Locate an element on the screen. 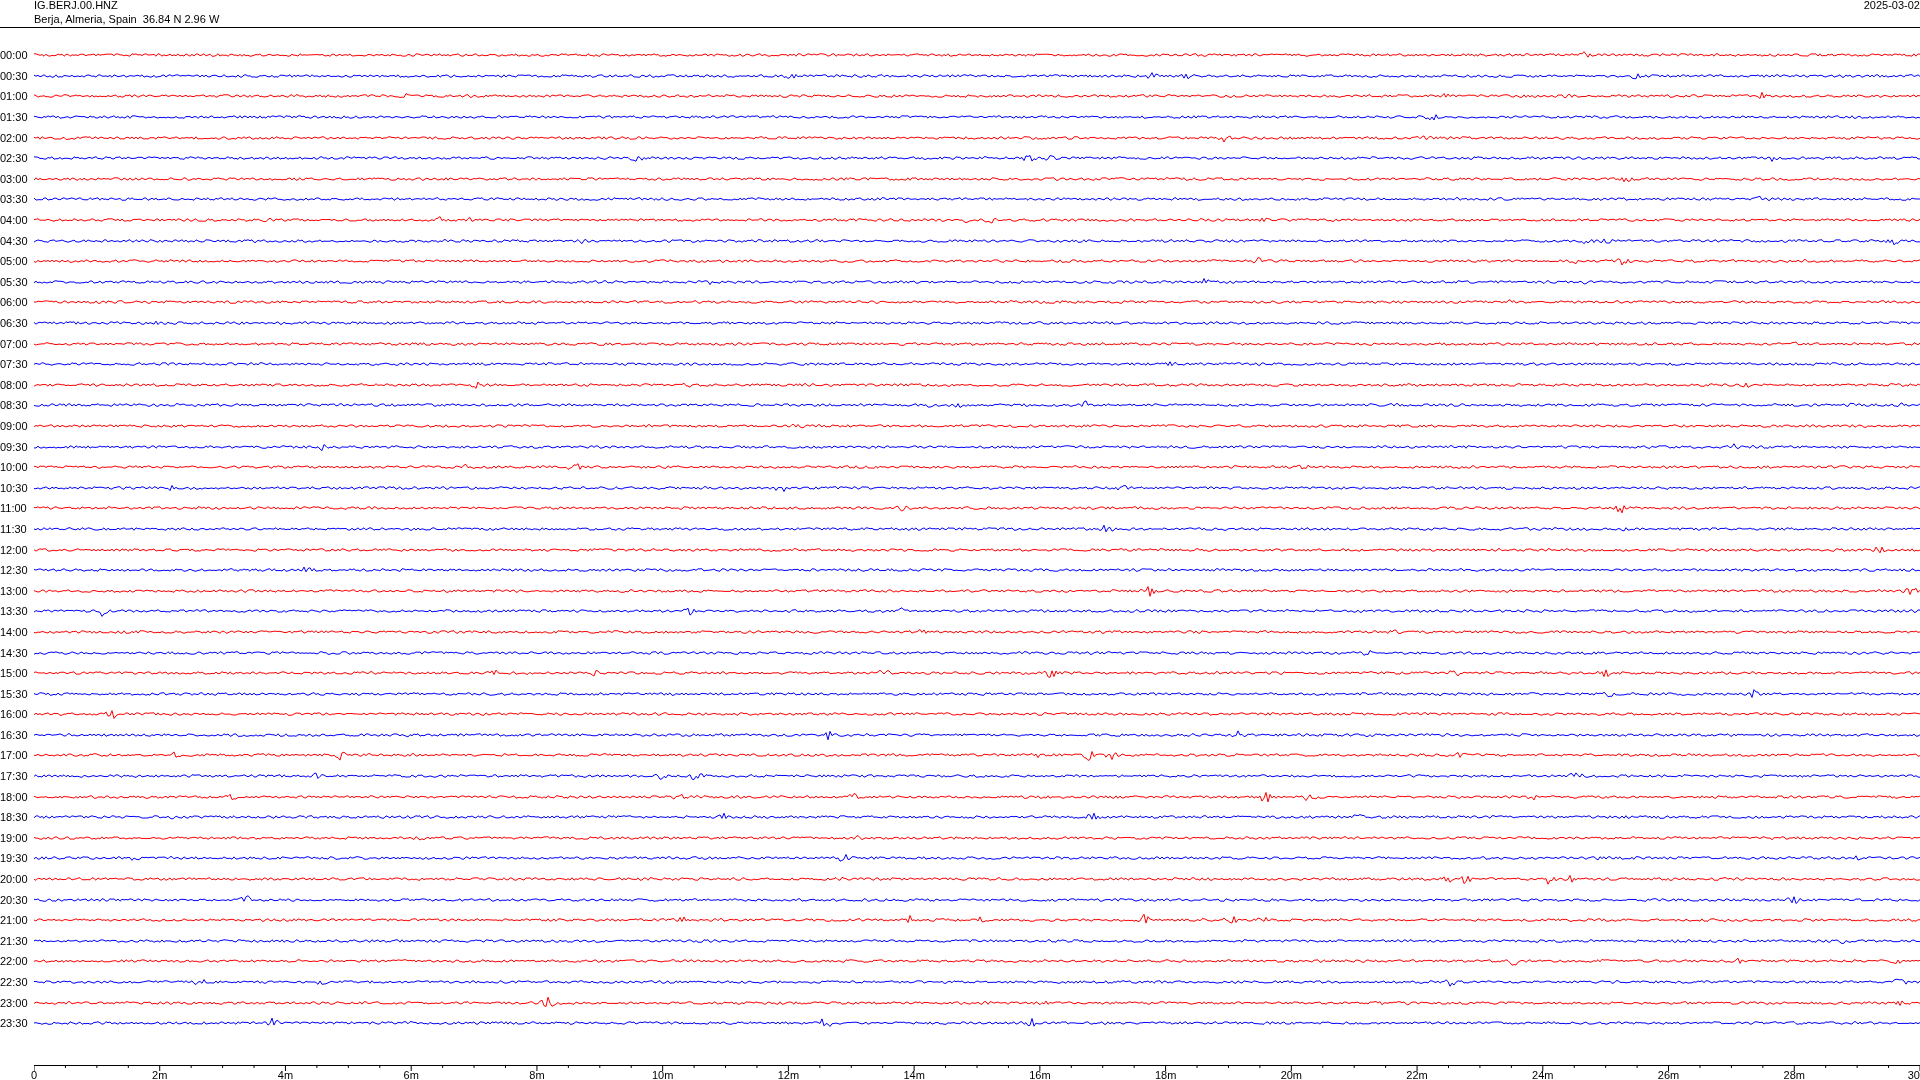 The image size is (1920, 1080). time-label: 06:30 is located at coordinates (14, 323).